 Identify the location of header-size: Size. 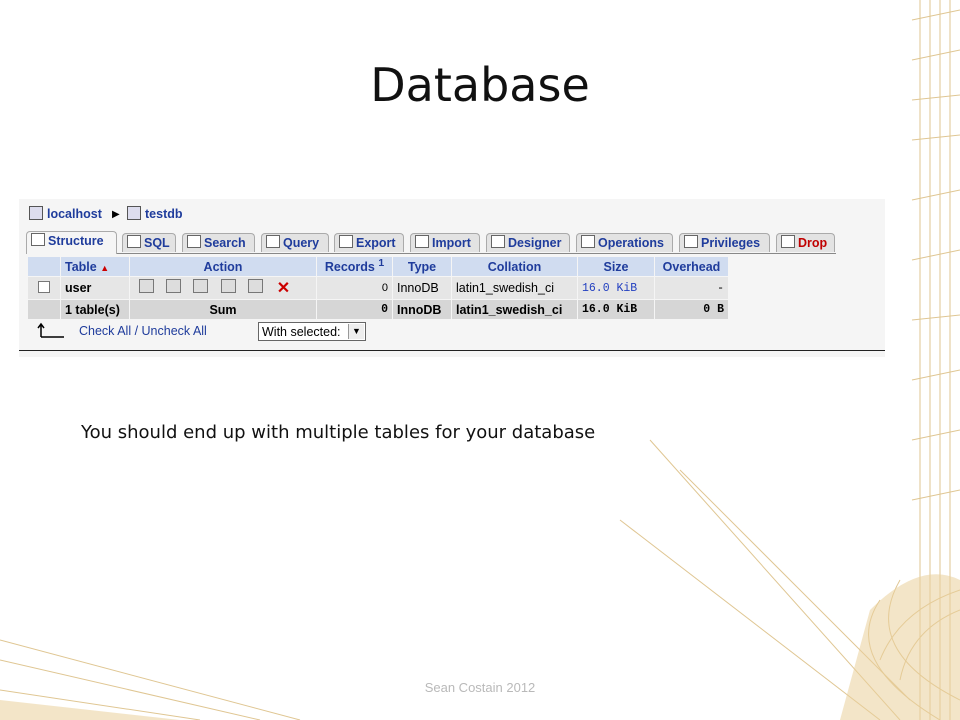
(616, 266).